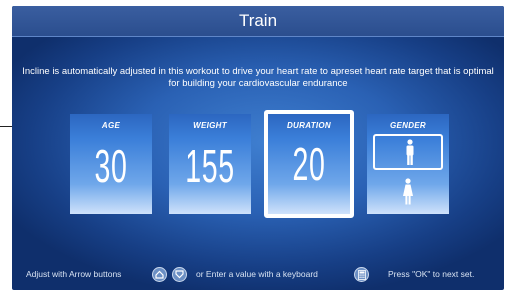 The image size is (515, 296). Describe the element at coordinates (111, 125) in the screenshot. I see `age-label: AGE` at that location.